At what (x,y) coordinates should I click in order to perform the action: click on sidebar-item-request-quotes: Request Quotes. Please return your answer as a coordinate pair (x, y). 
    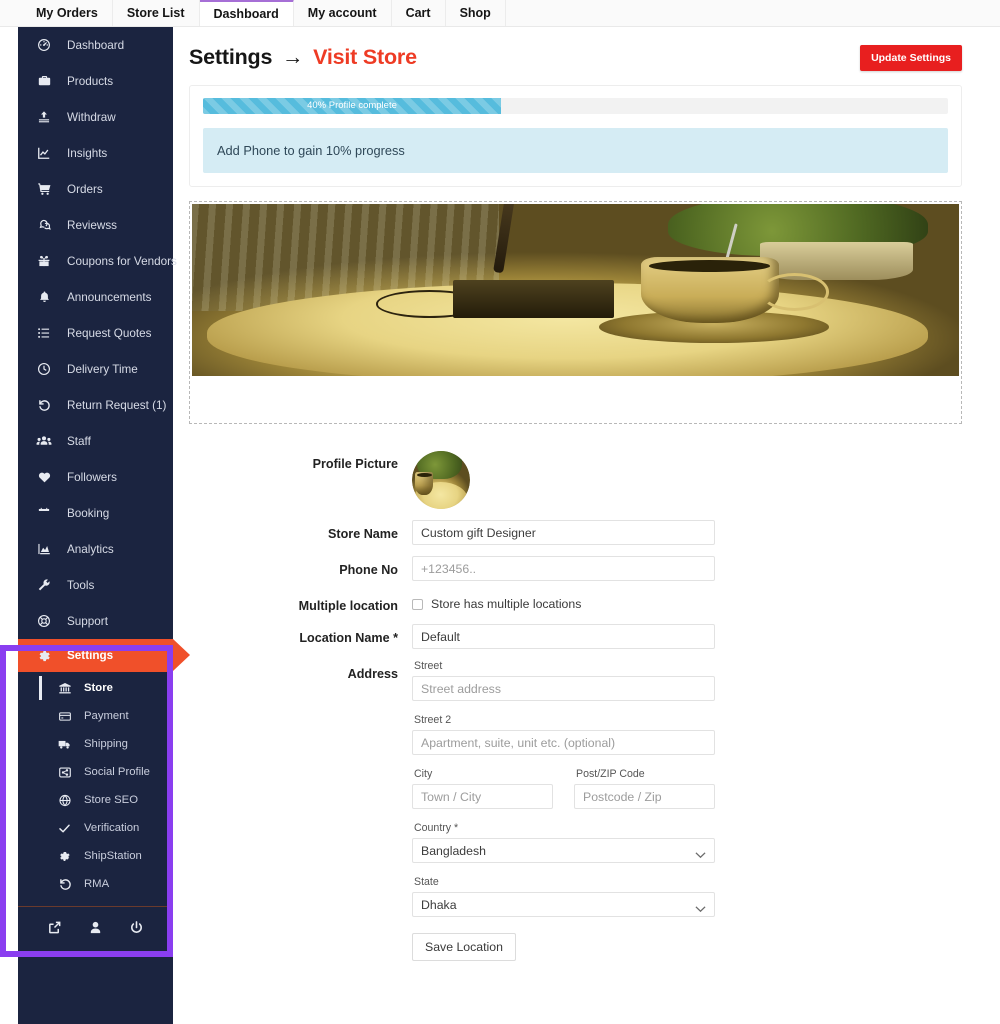
    Looking at the image, I should click on (95, 333).